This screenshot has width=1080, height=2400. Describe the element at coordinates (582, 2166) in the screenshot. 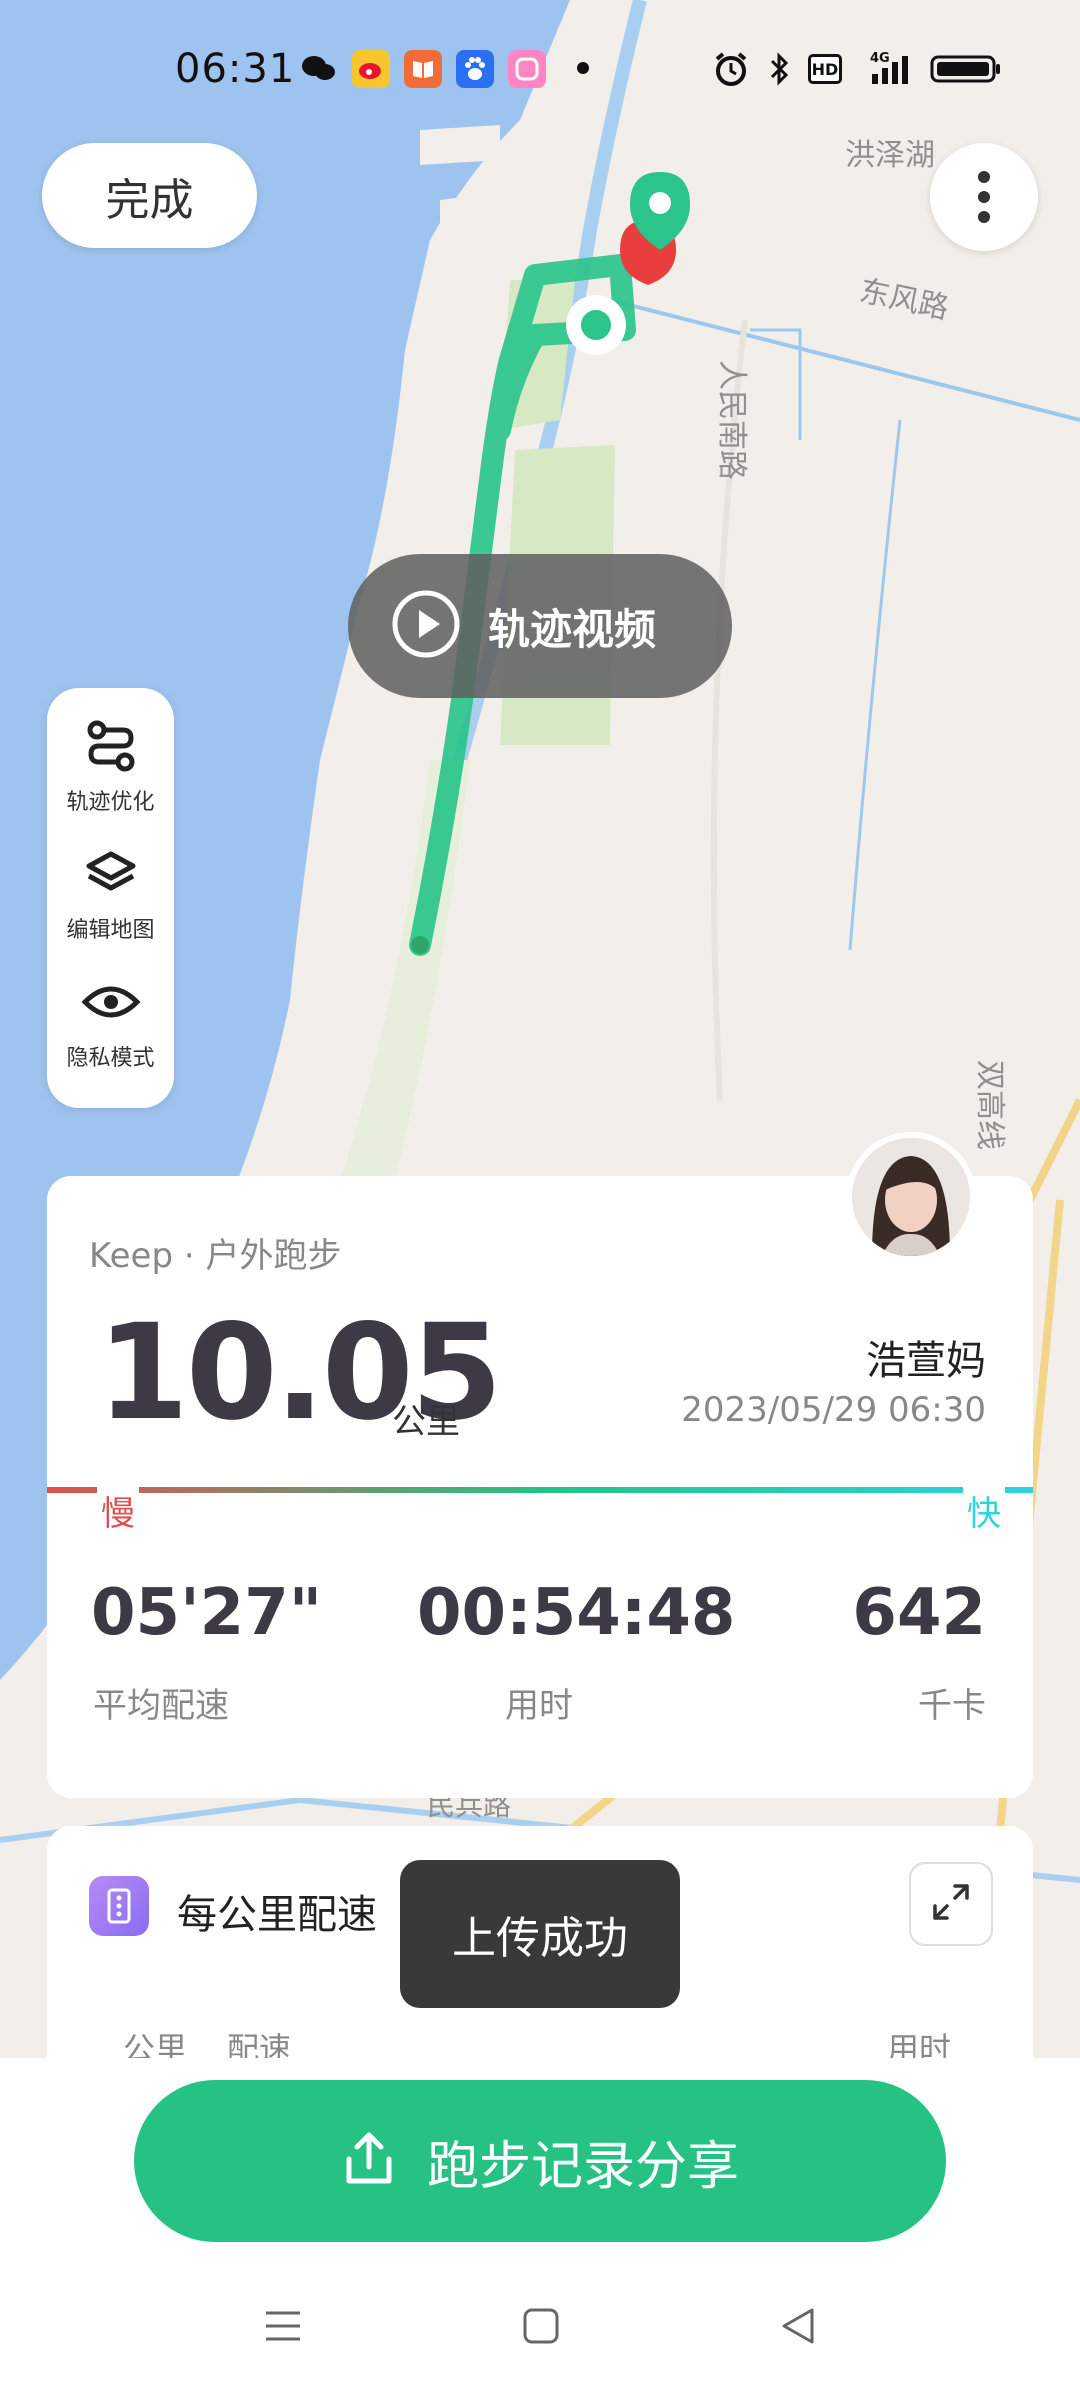

I see `share-run-label: 跑步记录分享` at that location.